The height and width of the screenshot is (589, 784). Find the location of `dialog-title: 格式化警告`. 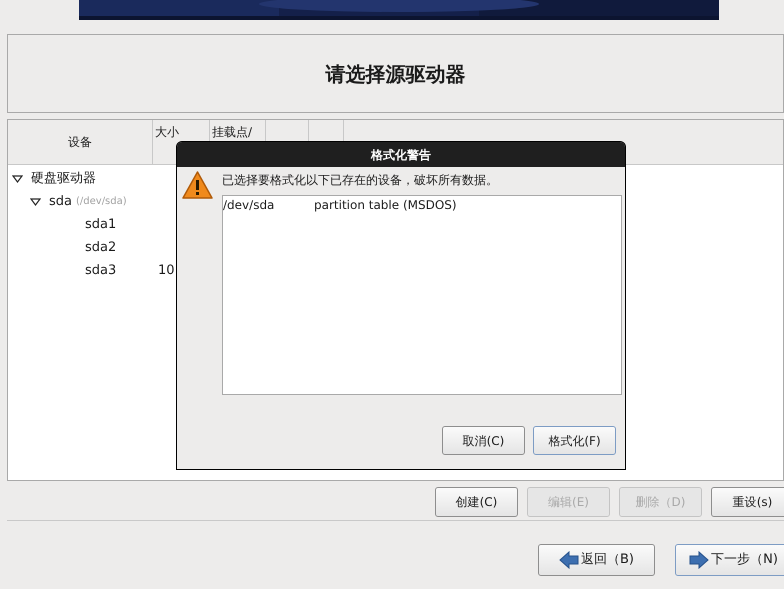

dialog-title: 格式化警告 is located at coordinates (401, 155).